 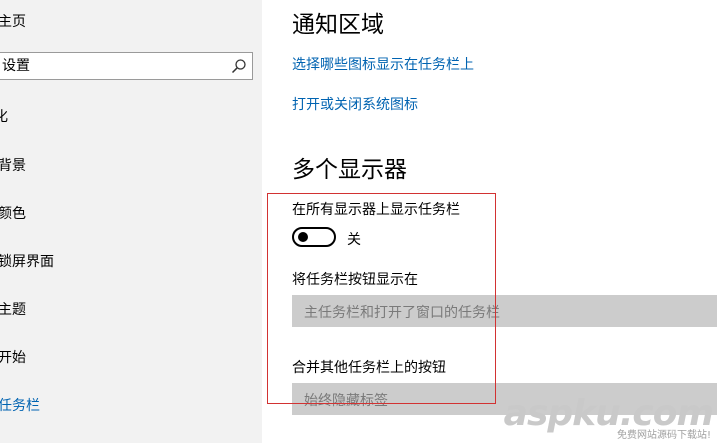 I want to click on sidebar-item-themes: 主题, so click(x=13, y=309).